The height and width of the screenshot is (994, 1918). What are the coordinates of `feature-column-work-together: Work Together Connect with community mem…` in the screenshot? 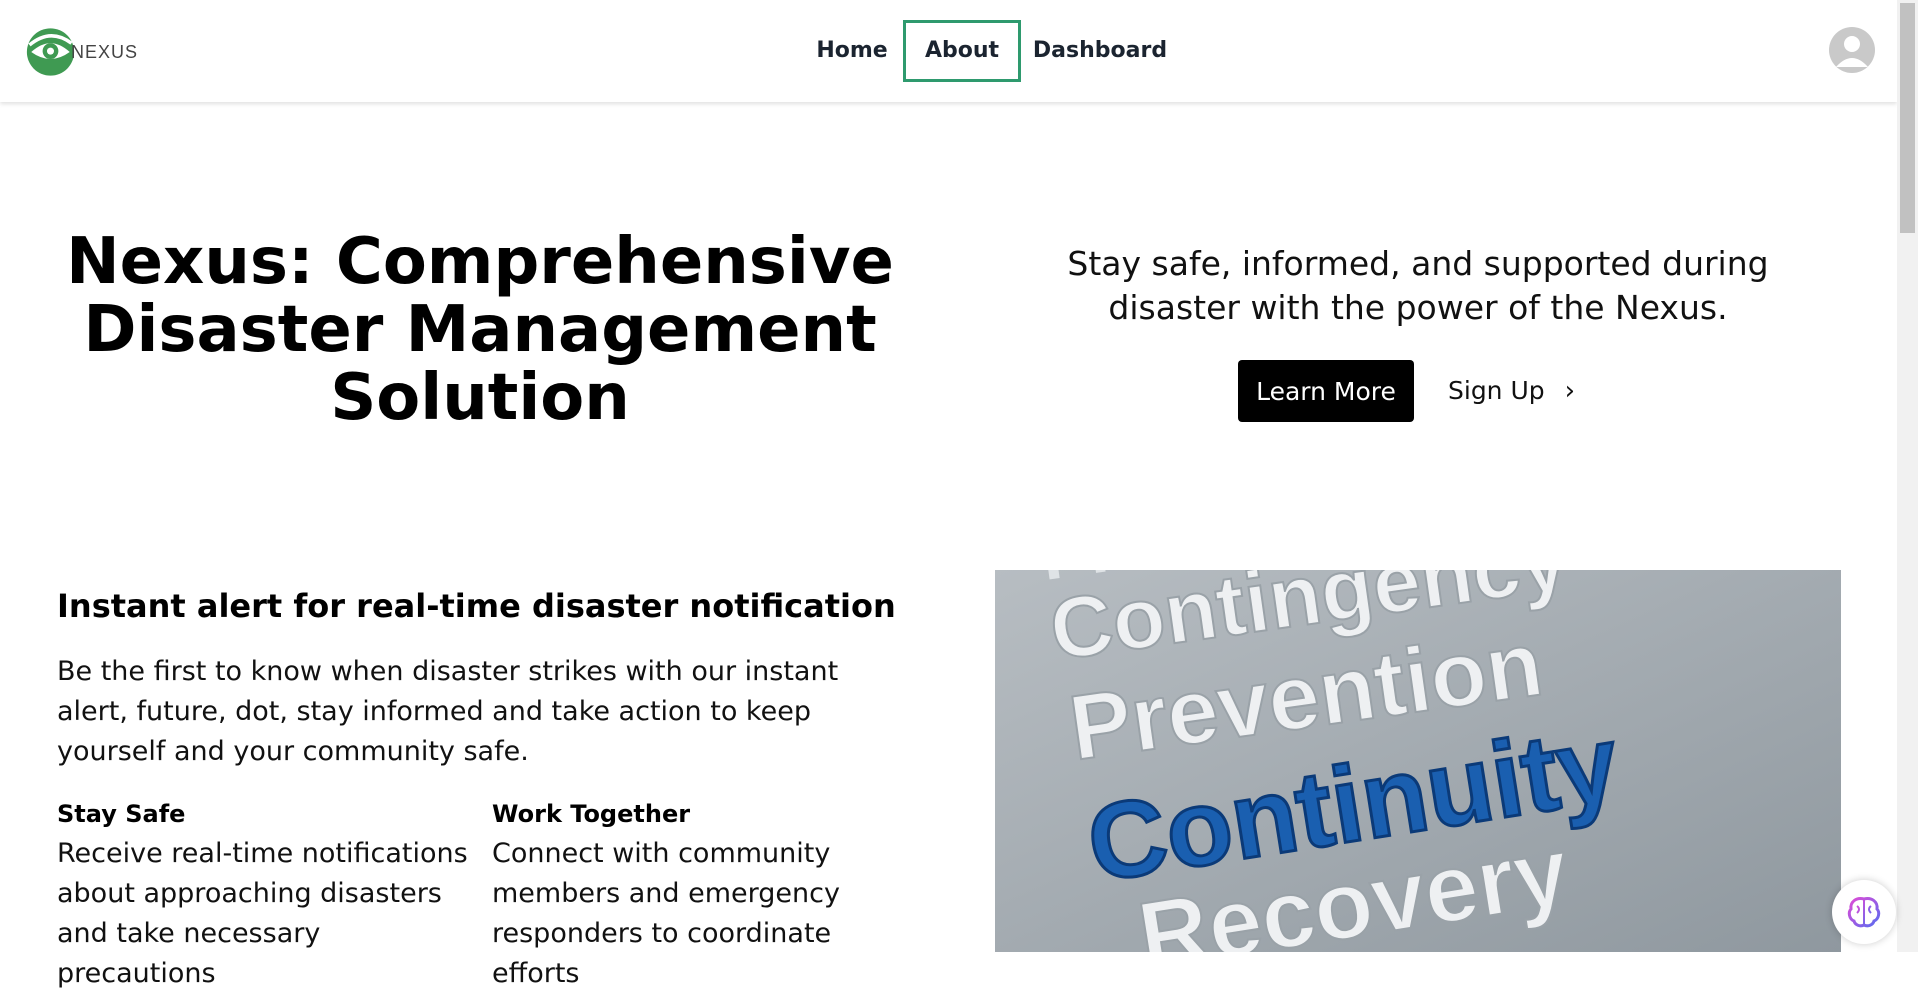 It's located at (702, 896).